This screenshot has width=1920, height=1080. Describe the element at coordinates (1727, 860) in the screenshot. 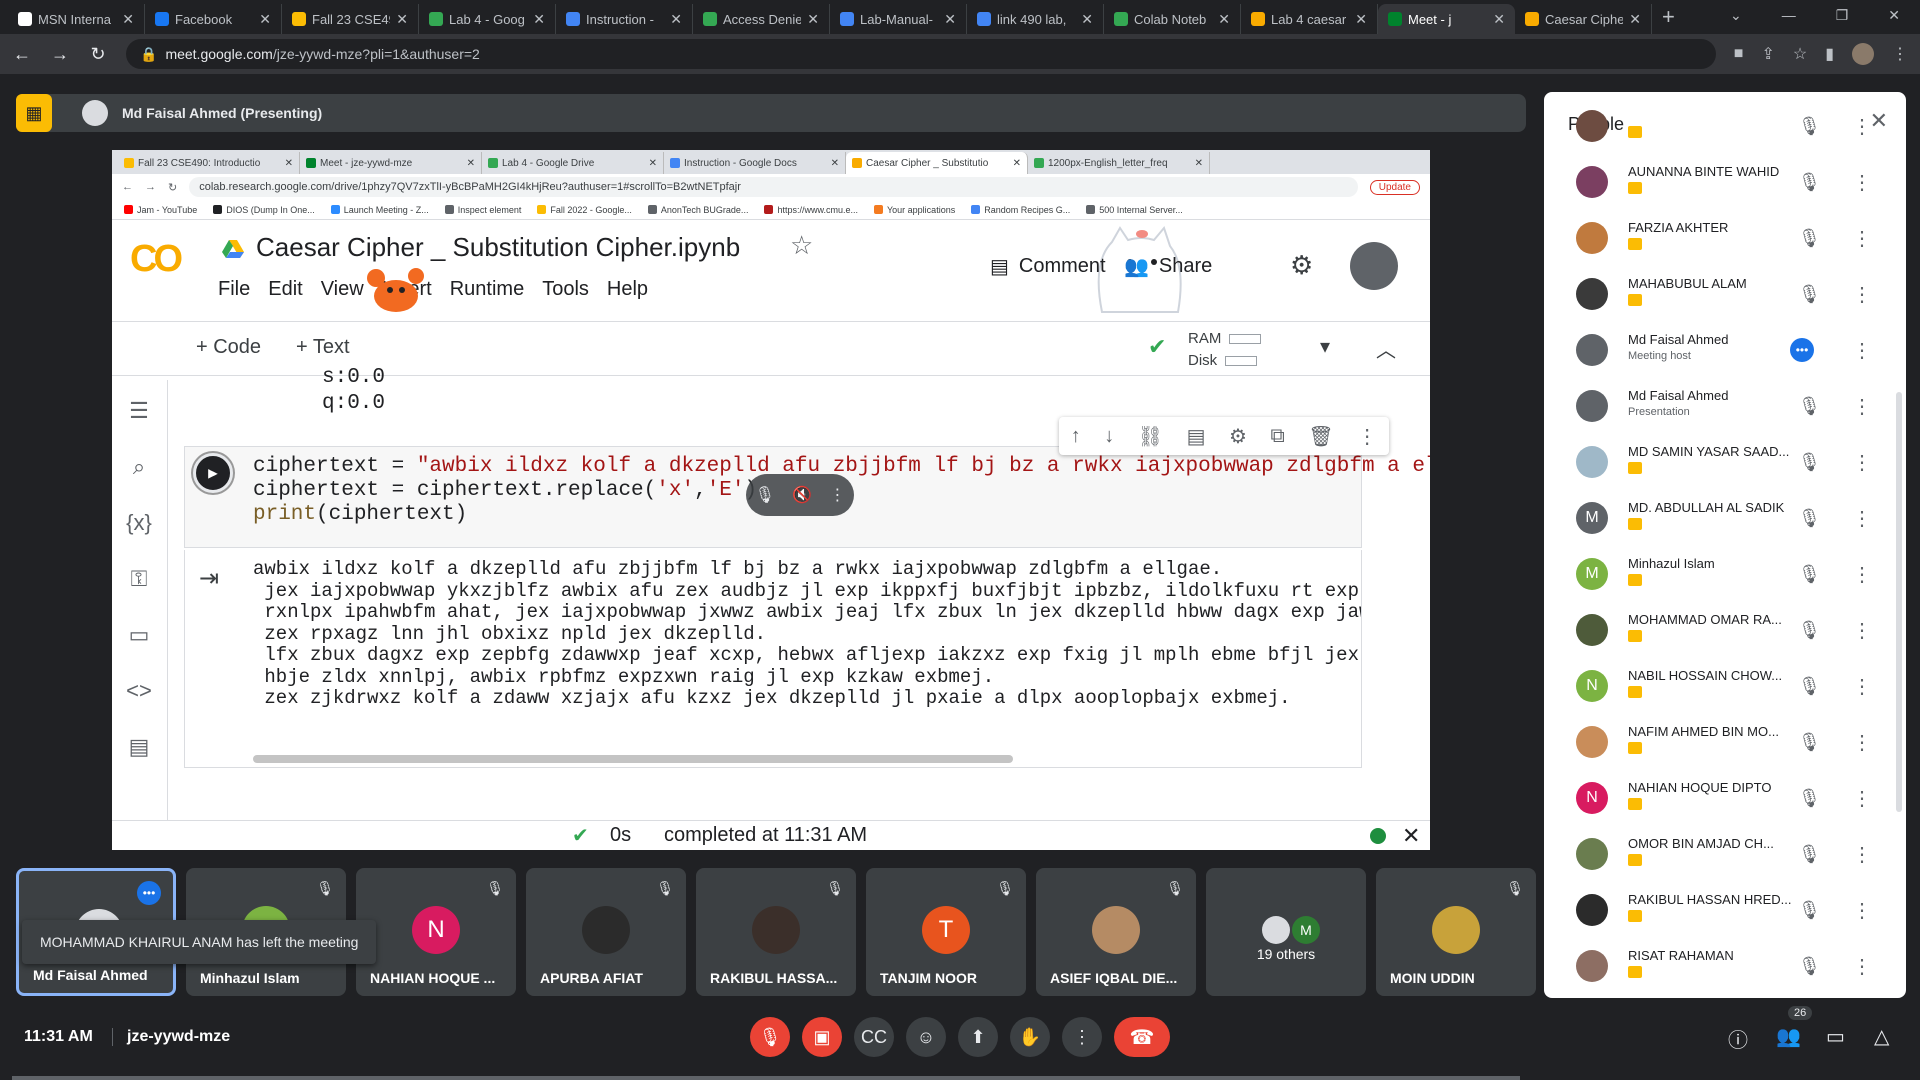

I see `participant-row: OMOR BIN AMJAD CH... 🎙 ⋮` at that location.